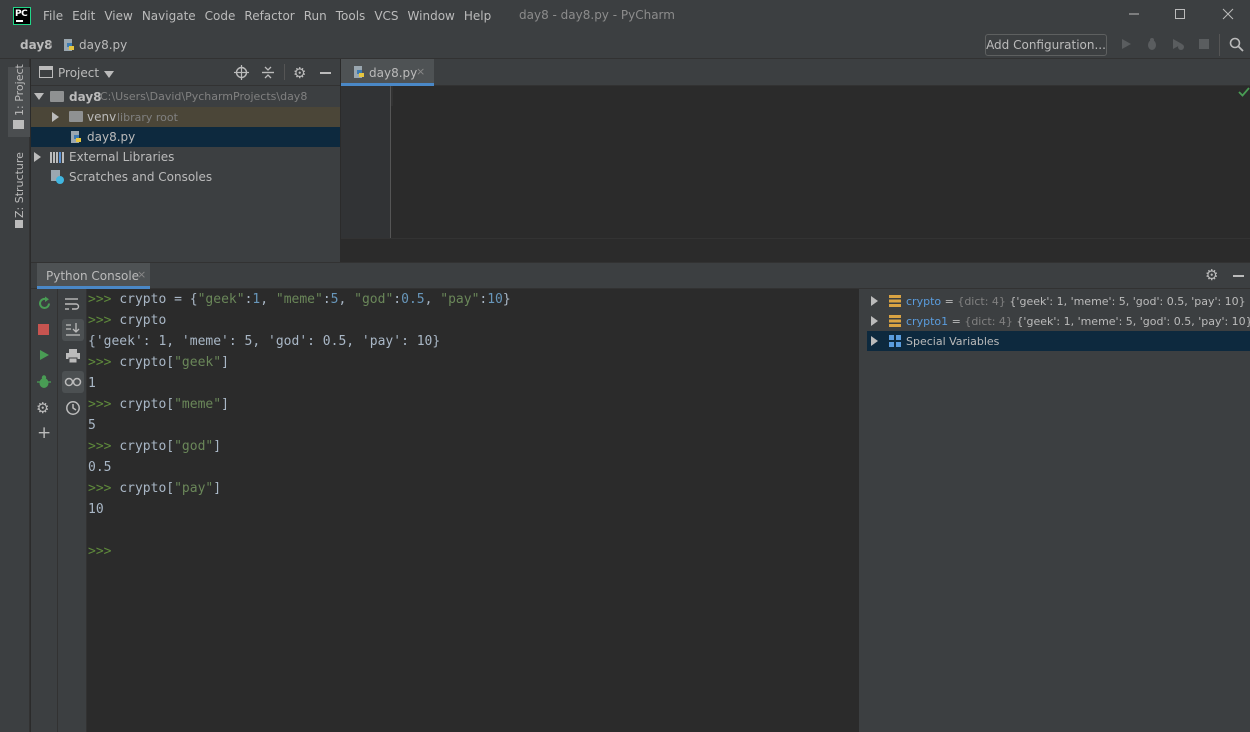 This screenshot has height=732, width=1250. Describe the element at coordinates (597, 15) in the screenshot. I see `window-title: day8 - day8.py - PyCharm` at that location.